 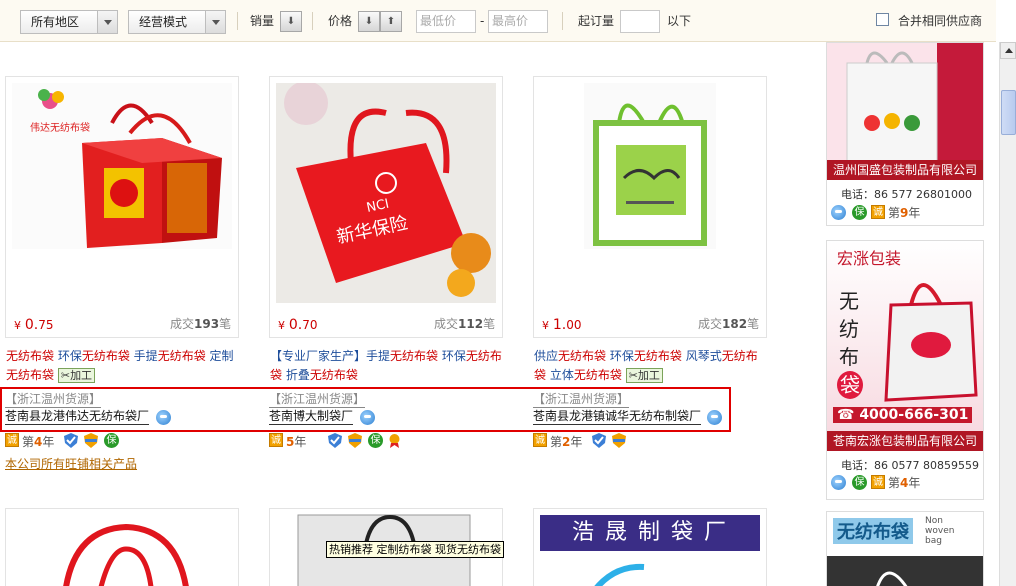 I want to click on tag-link: 立体, so click(x=560, y=375).